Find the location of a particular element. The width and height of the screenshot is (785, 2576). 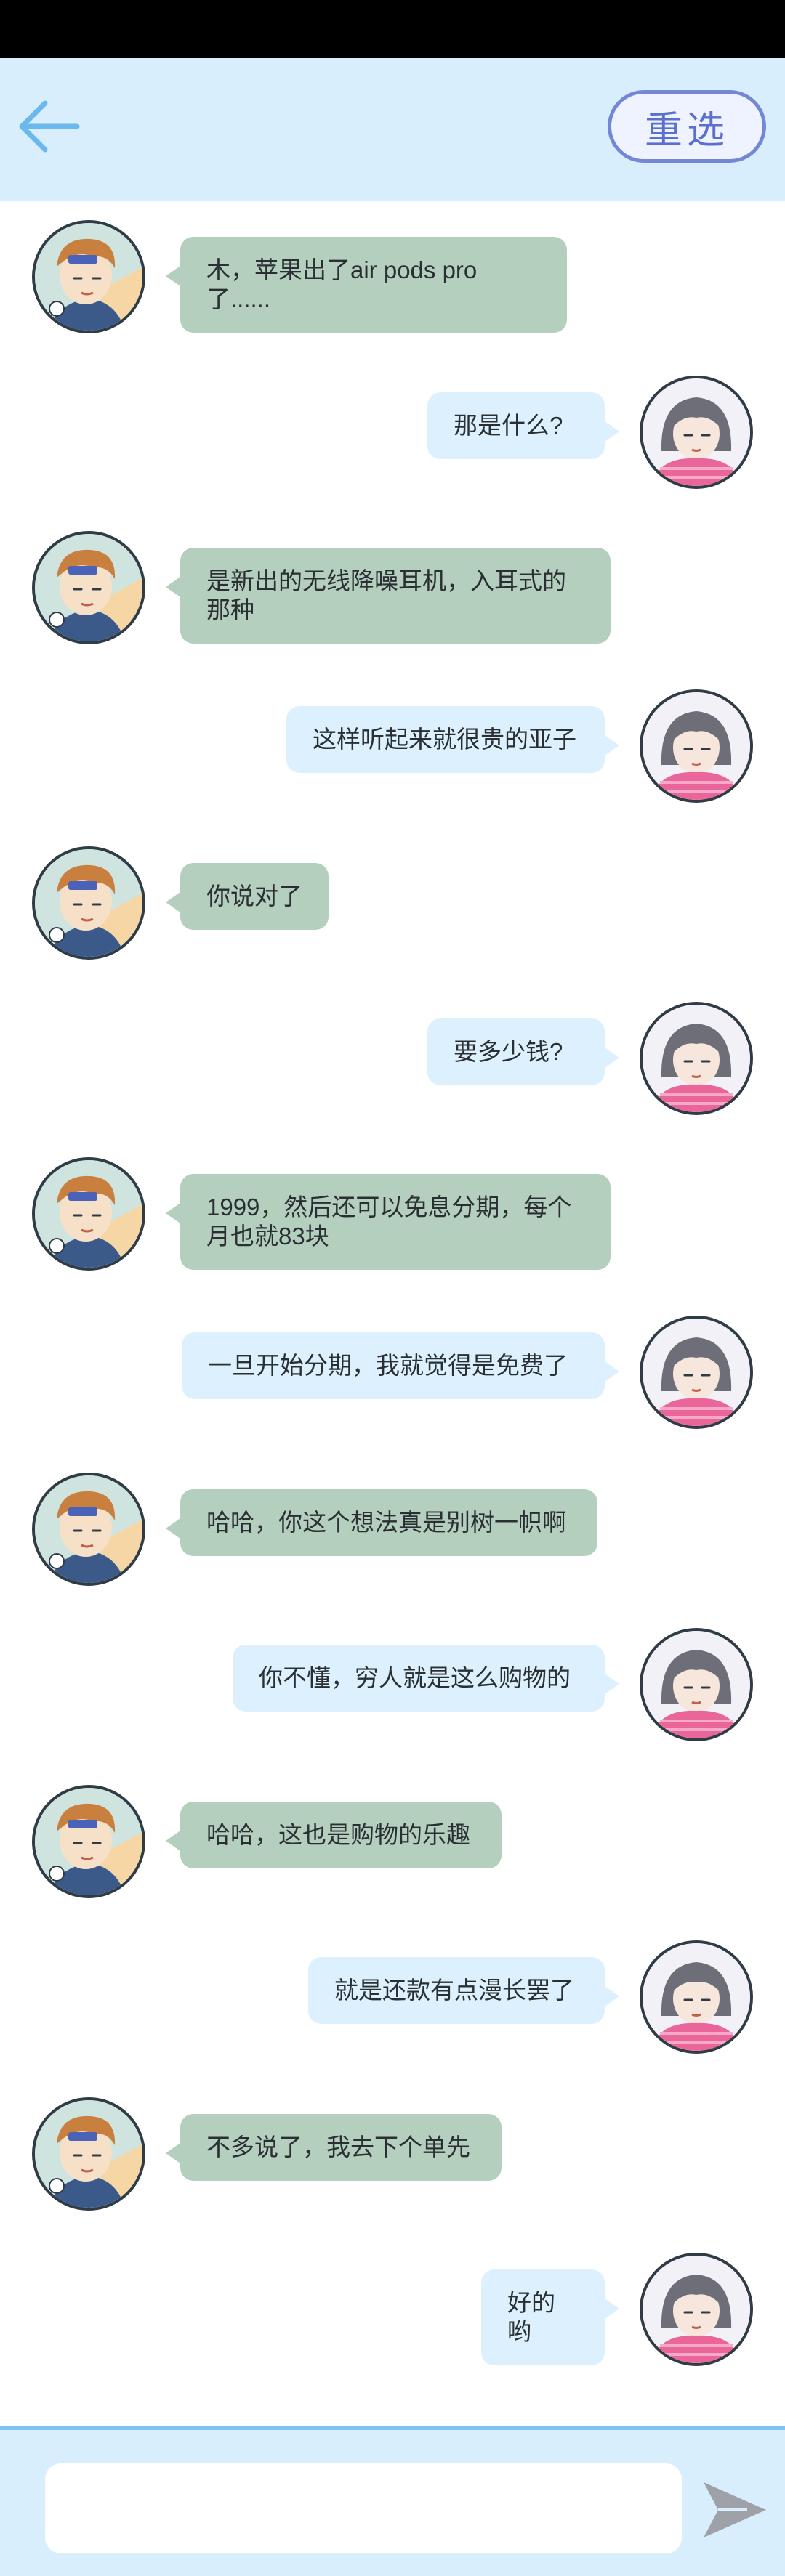

send-icon is located at coordinates (735, 2509).